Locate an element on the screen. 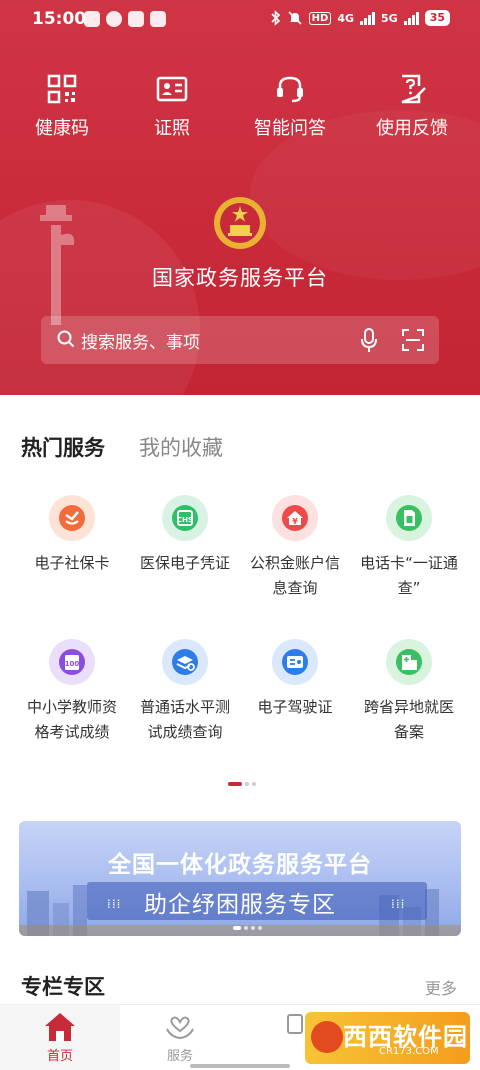  decorative-swirl is located at coordinates (100, 297).